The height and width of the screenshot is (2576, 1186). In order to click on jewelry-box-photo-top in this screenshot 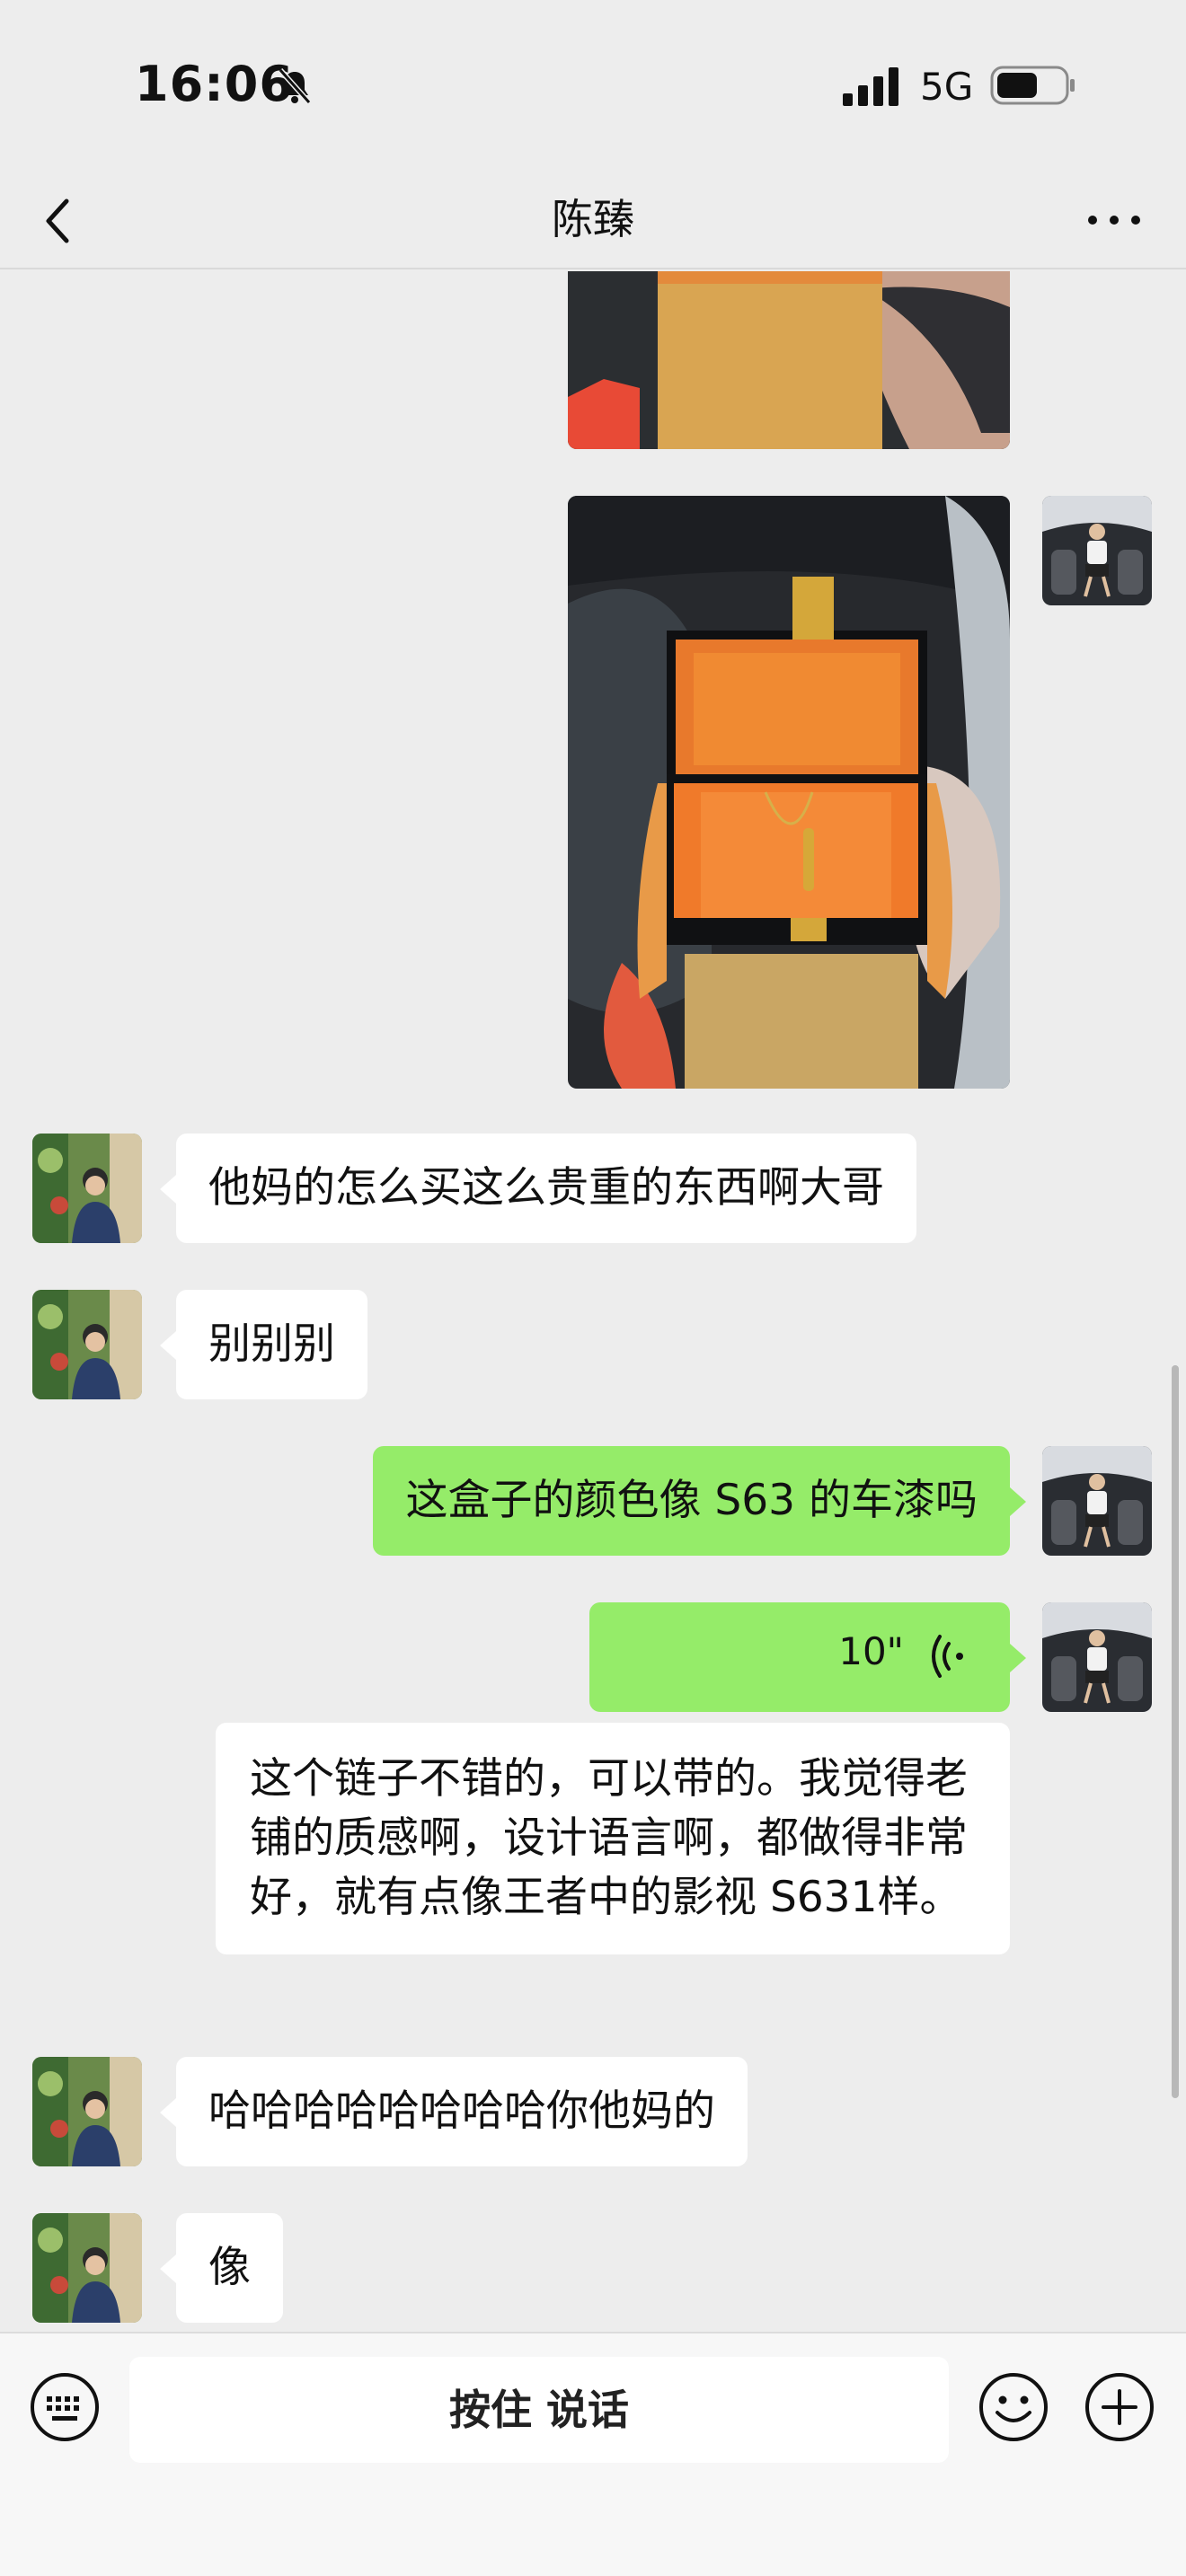, I will do `click(789, 360)`.